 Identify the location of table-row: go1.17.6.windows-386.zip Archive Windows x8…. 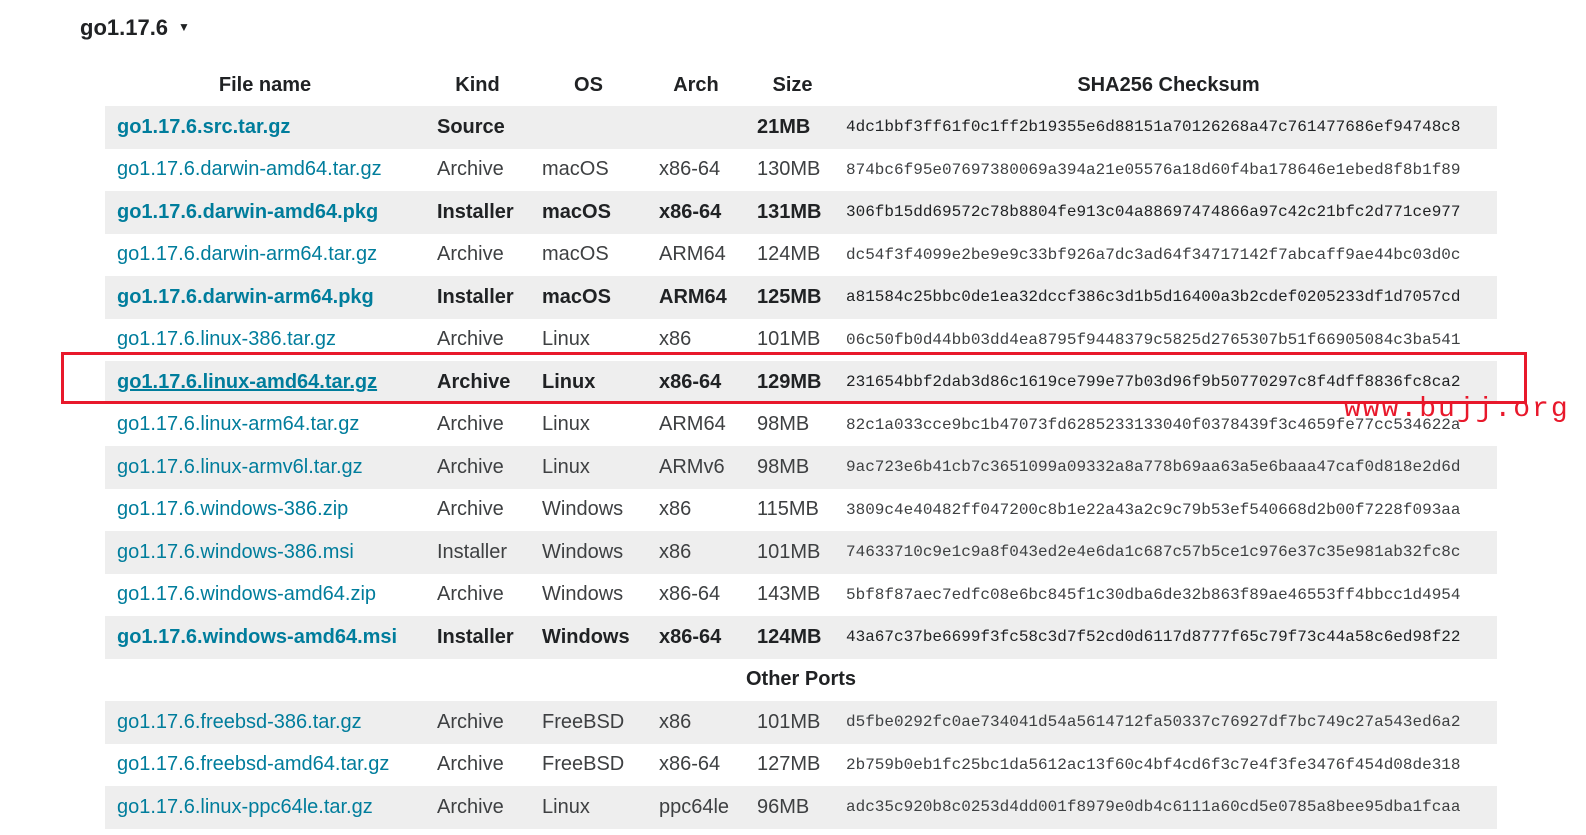
(801, 509).